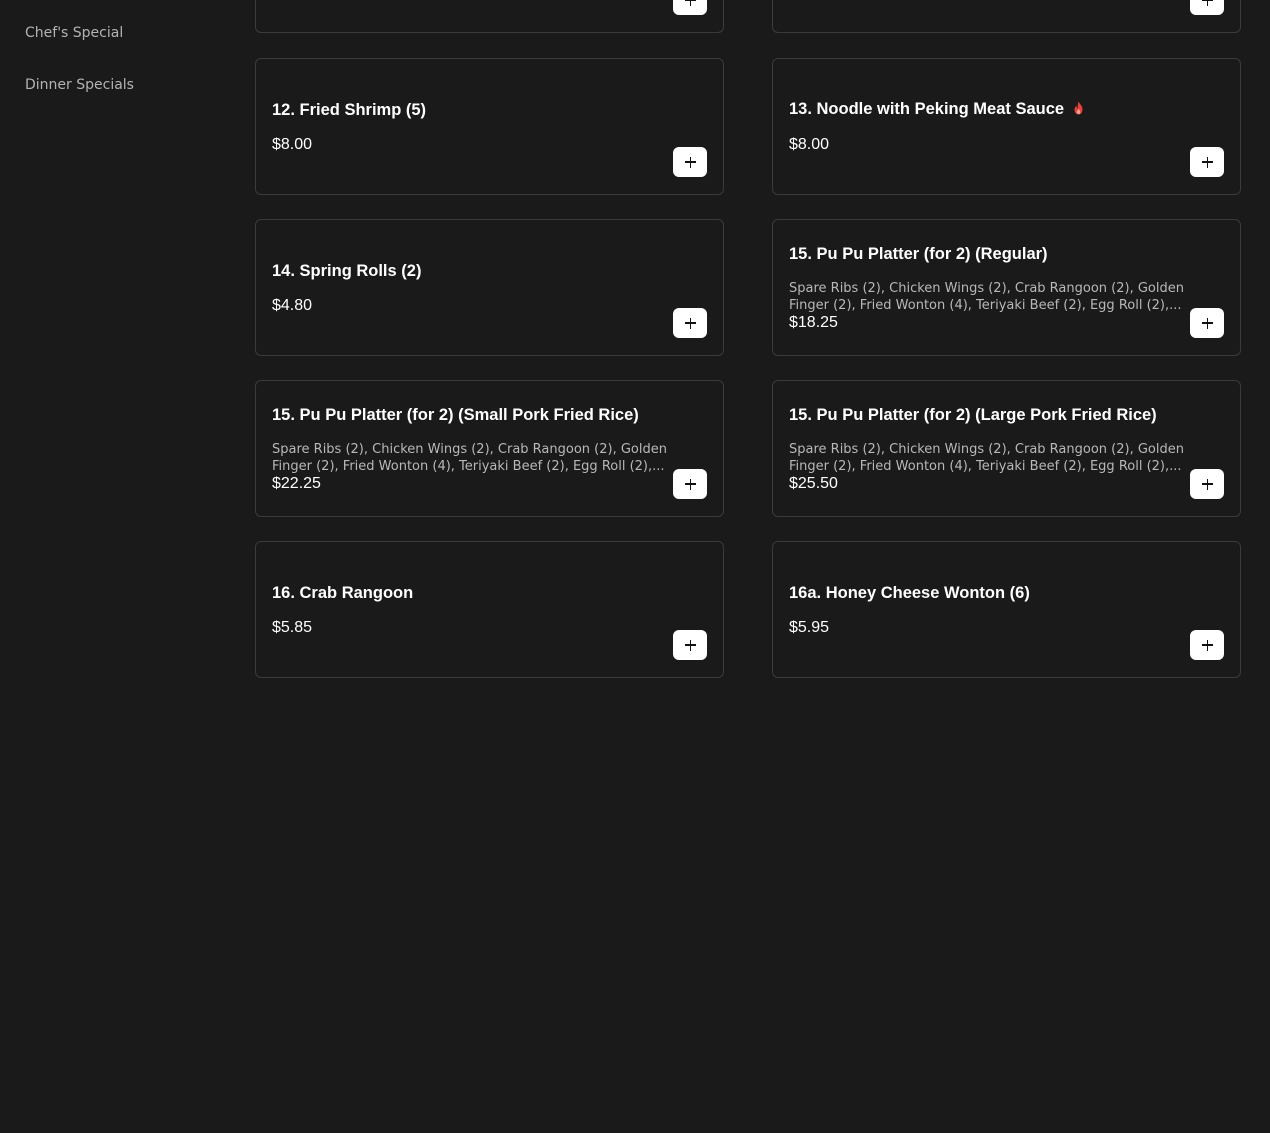  Describe the element at coordinates (489, 287) in the screenshot. I see `menu-item-card: 14. Spring Rolls (2) $4.80` at that location.